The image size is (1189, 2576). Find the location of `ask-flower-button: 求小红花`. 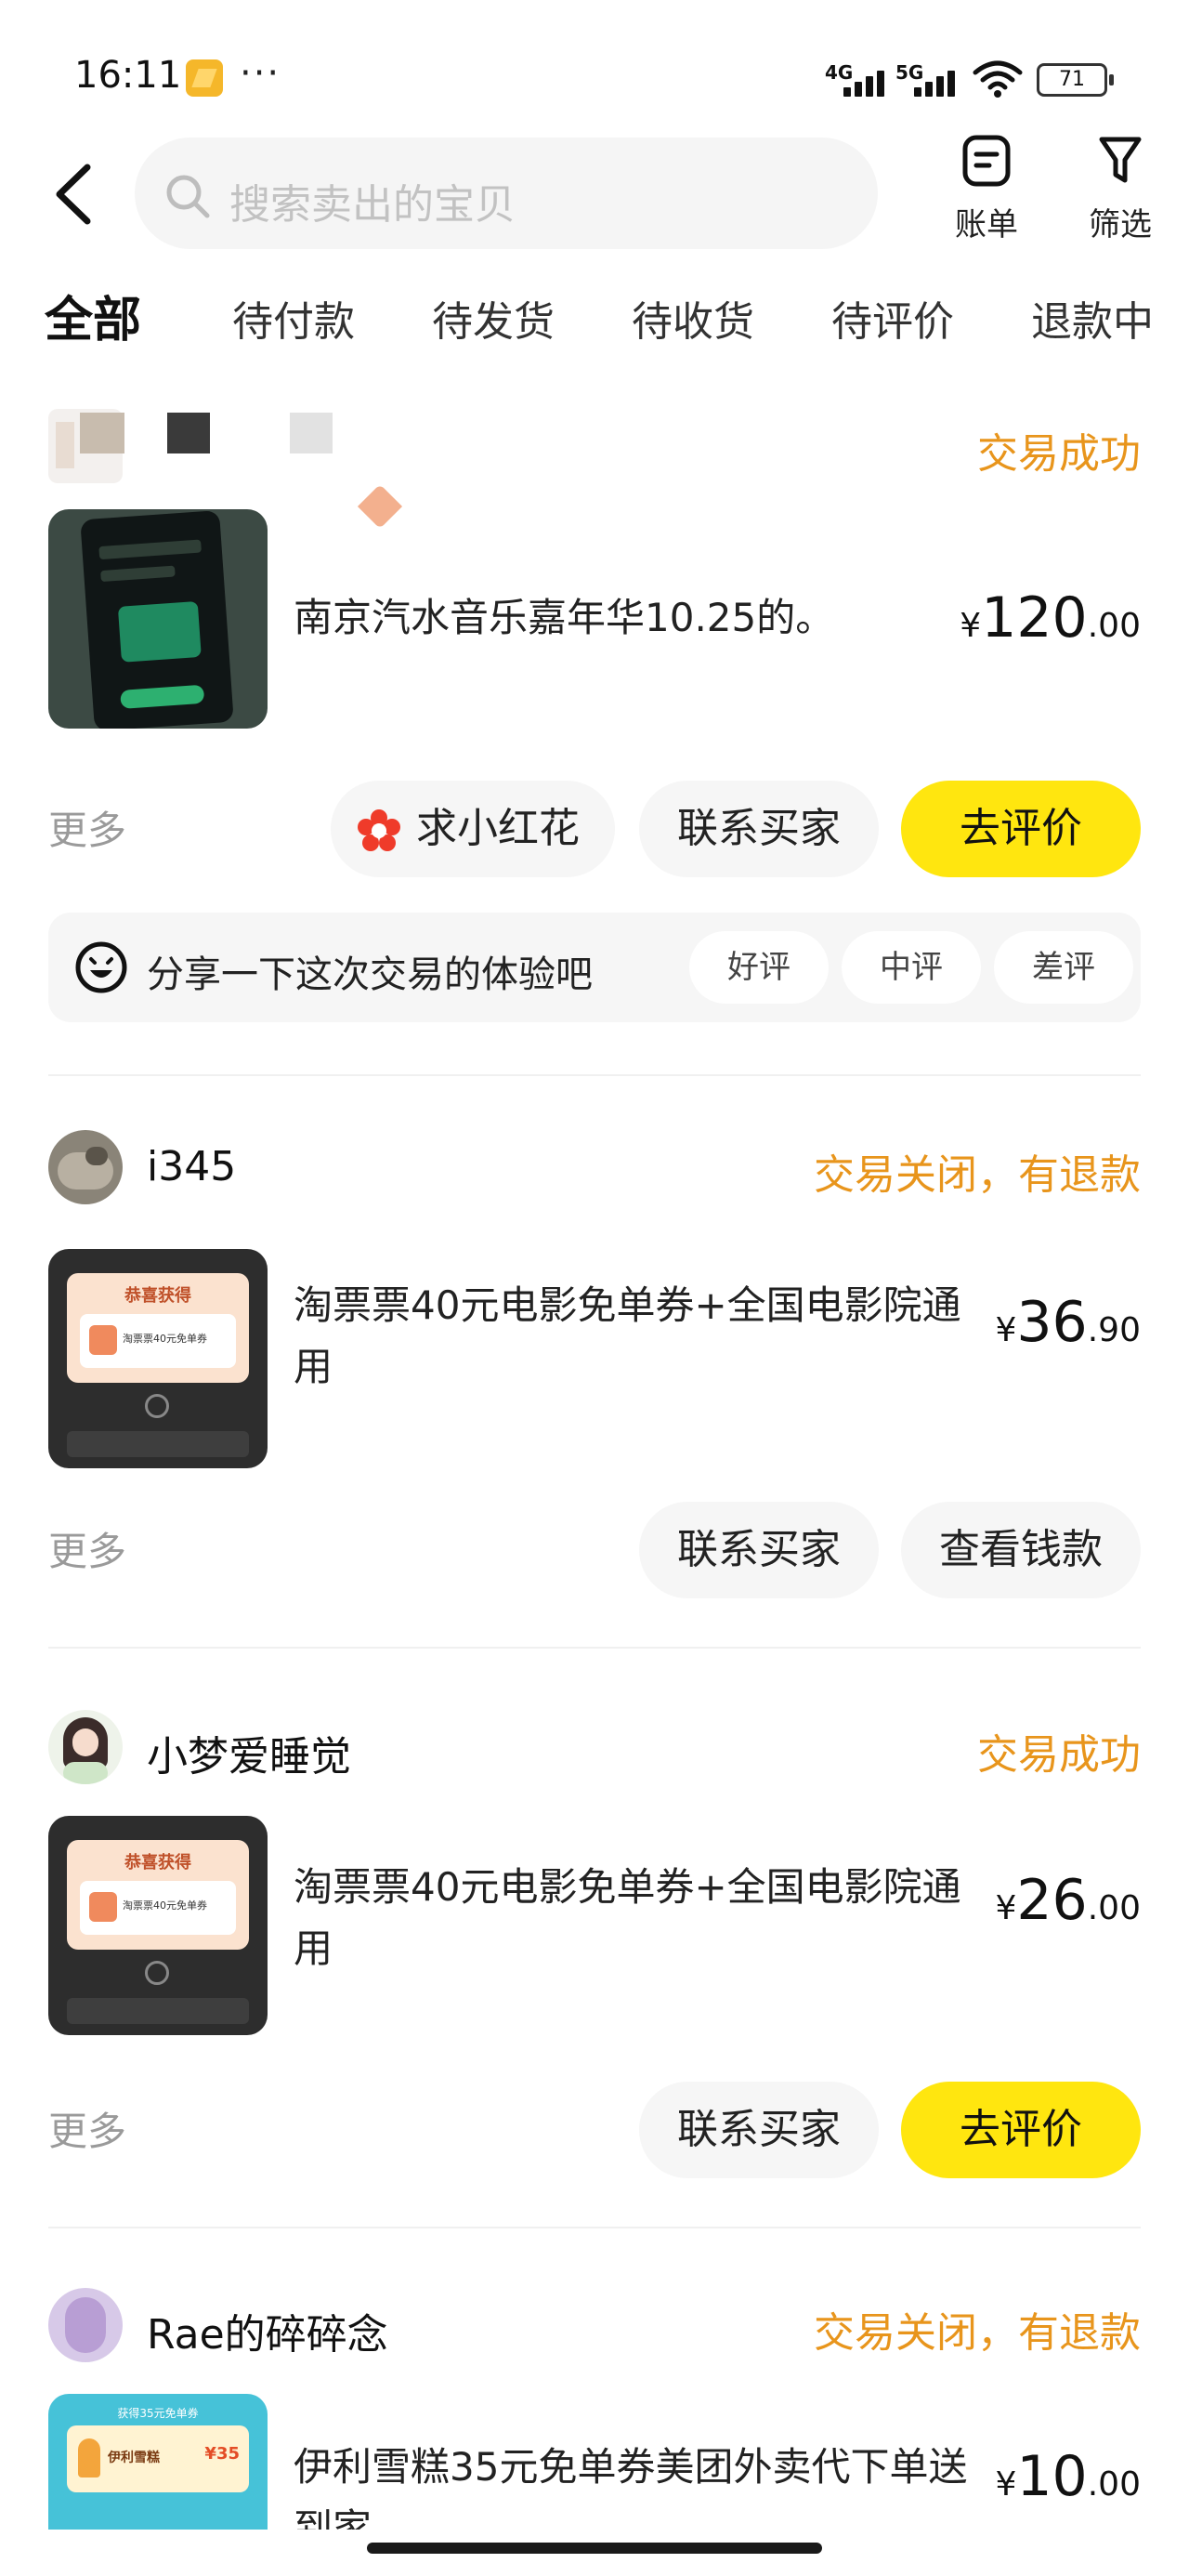

ask-flower-button: 求小红花 is located at coordinates (473, 829).